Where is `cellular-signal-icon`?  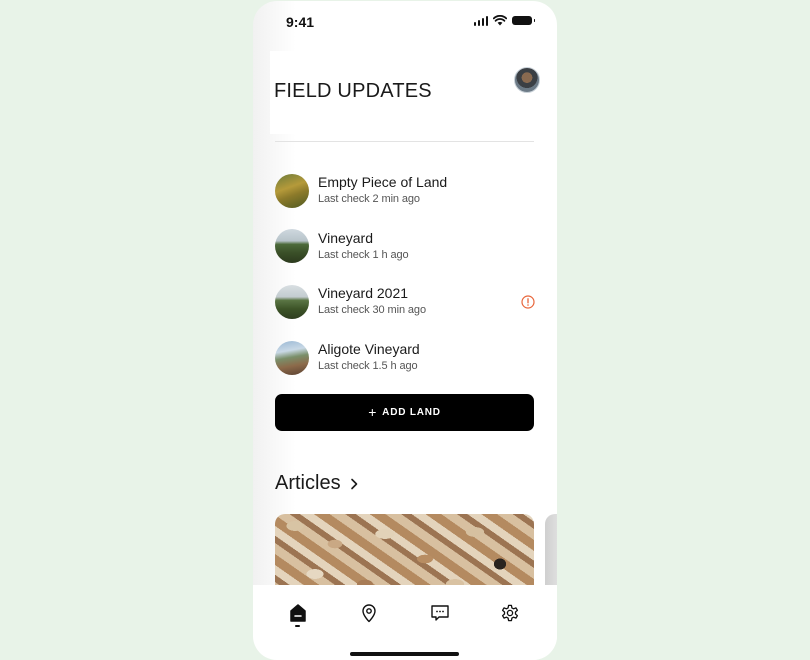 cellular-signal-icon is located at coordinates (480, 20).